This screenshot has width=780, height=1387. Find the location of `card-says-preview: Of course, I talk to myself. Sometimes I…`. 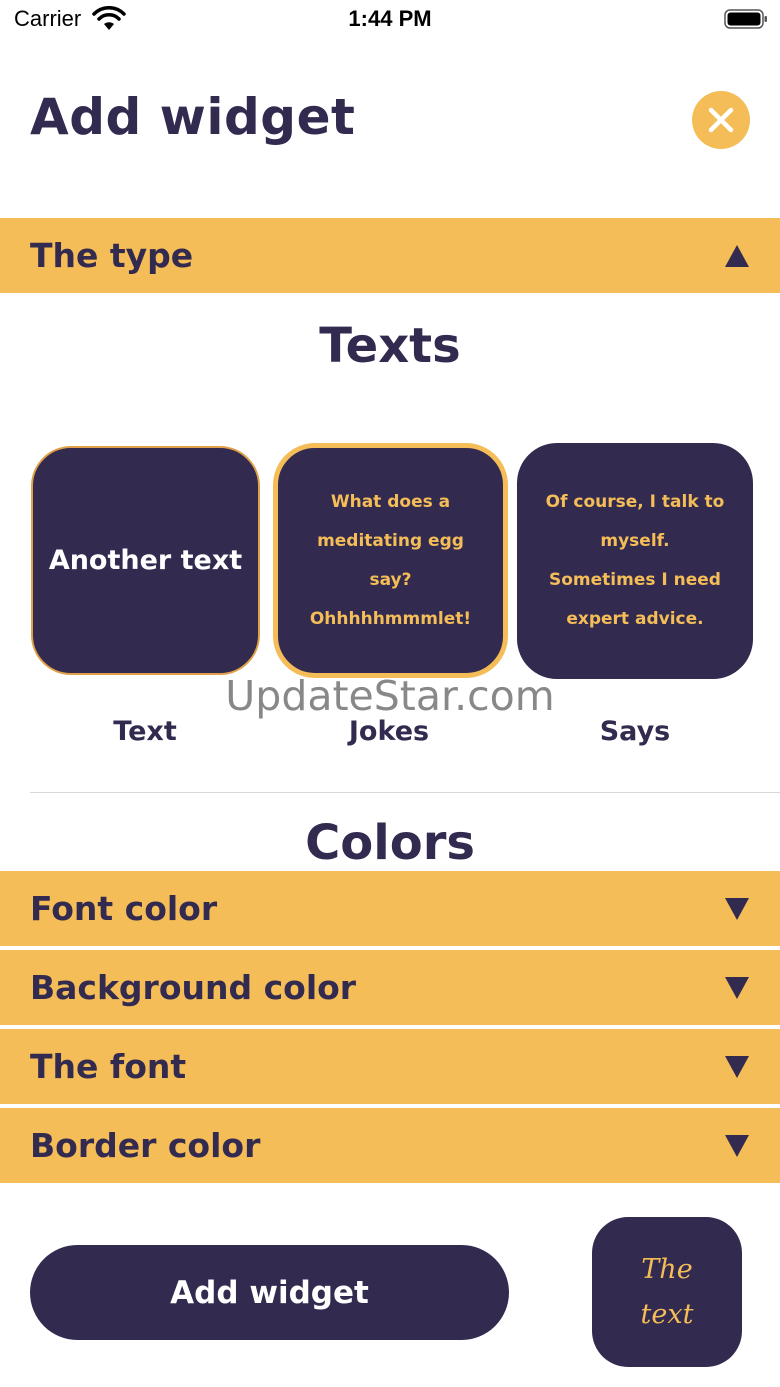

card-says-preview: Of course, I talk to myself. Sometimes I… is located at coordinates (635, 560).